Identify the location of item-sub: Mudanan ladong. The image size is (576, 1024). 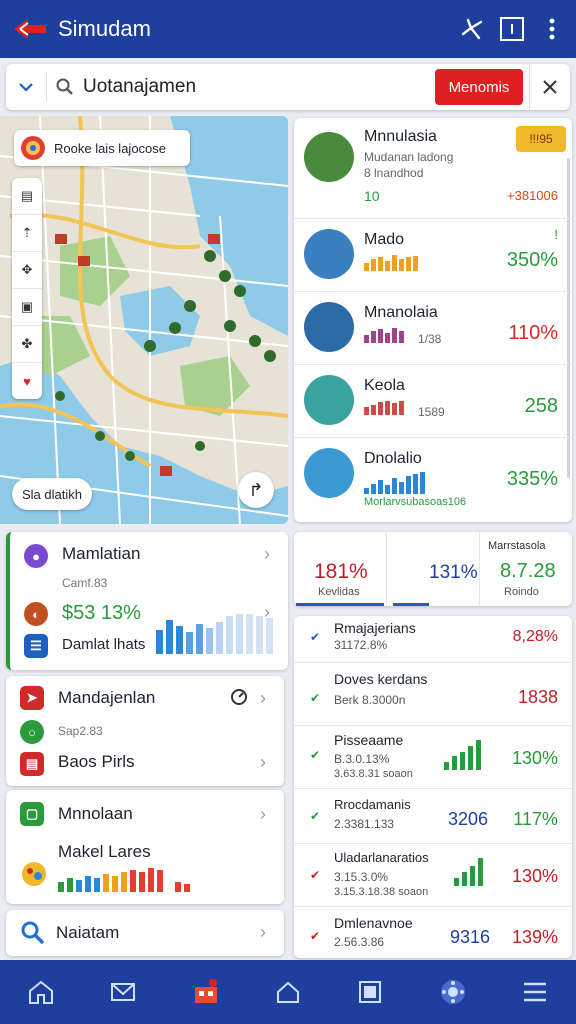
(409, 157).